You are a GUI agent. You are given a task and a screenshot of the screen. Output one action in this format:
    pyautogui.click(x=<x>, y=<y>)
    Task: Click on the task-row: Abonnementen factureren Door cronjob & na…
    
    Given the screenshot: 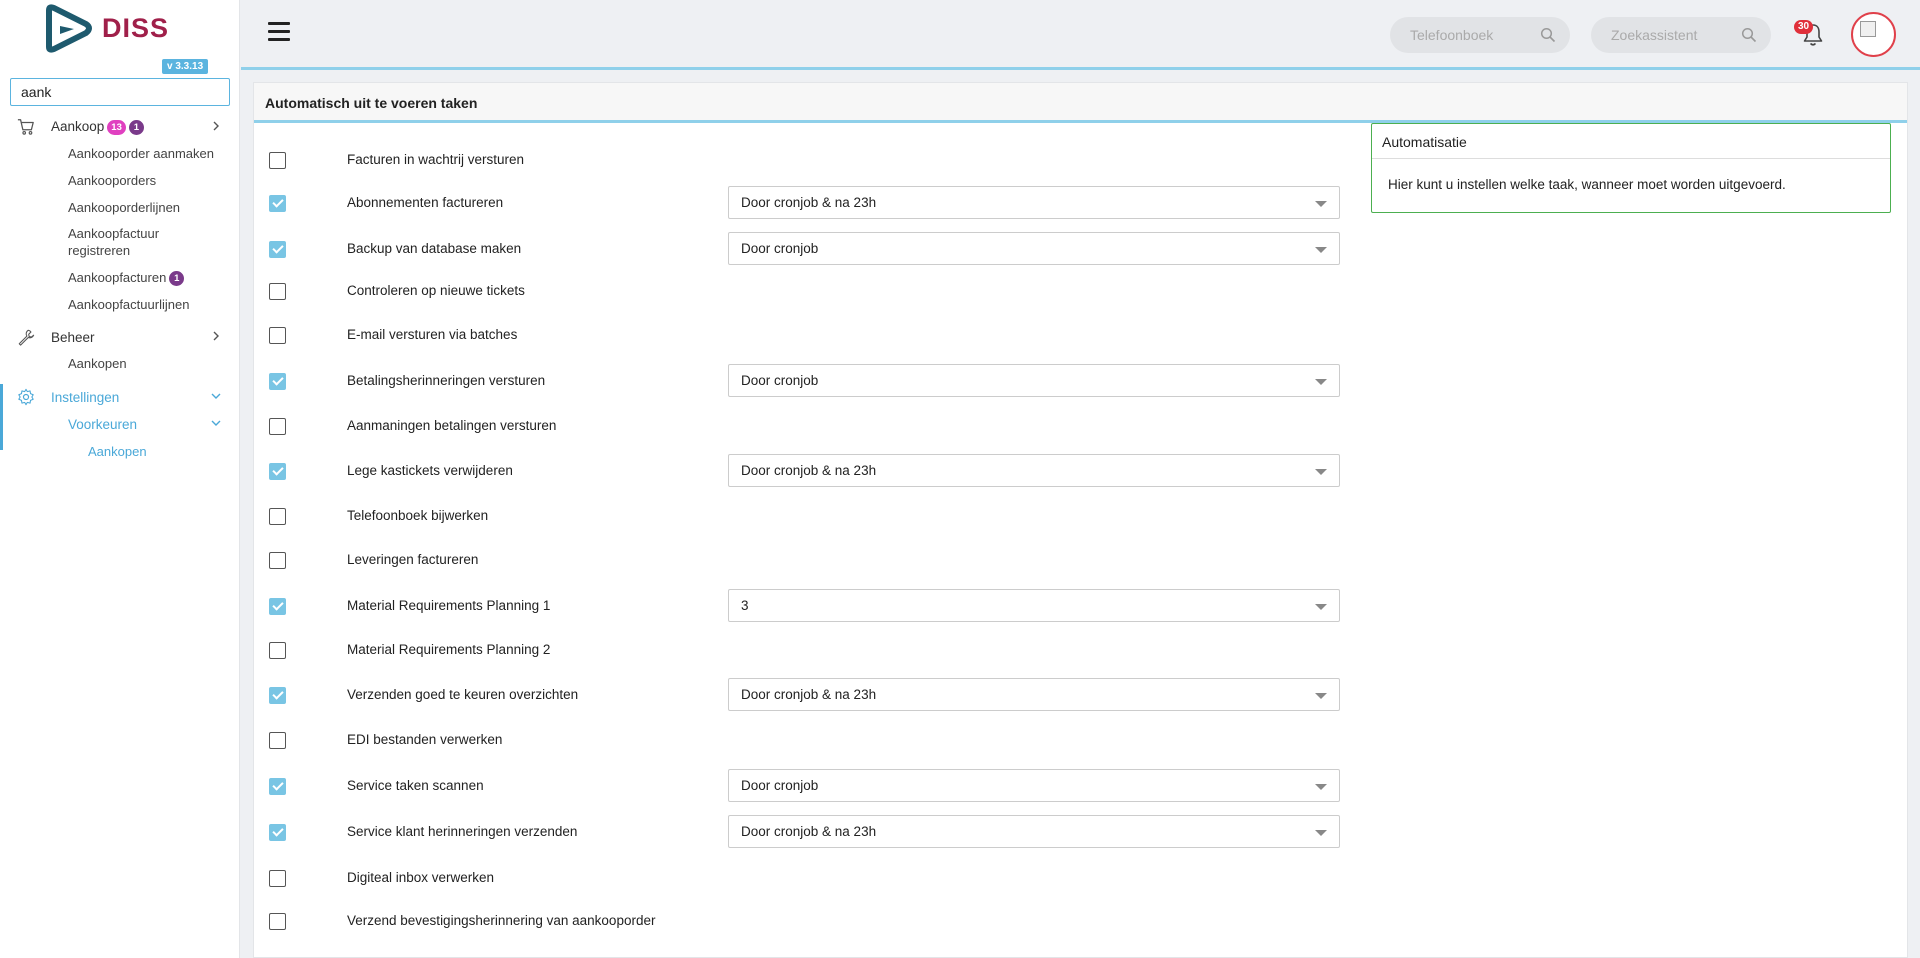 What is the action you would take?
    pyautogui.click(x=804, y=203)
    